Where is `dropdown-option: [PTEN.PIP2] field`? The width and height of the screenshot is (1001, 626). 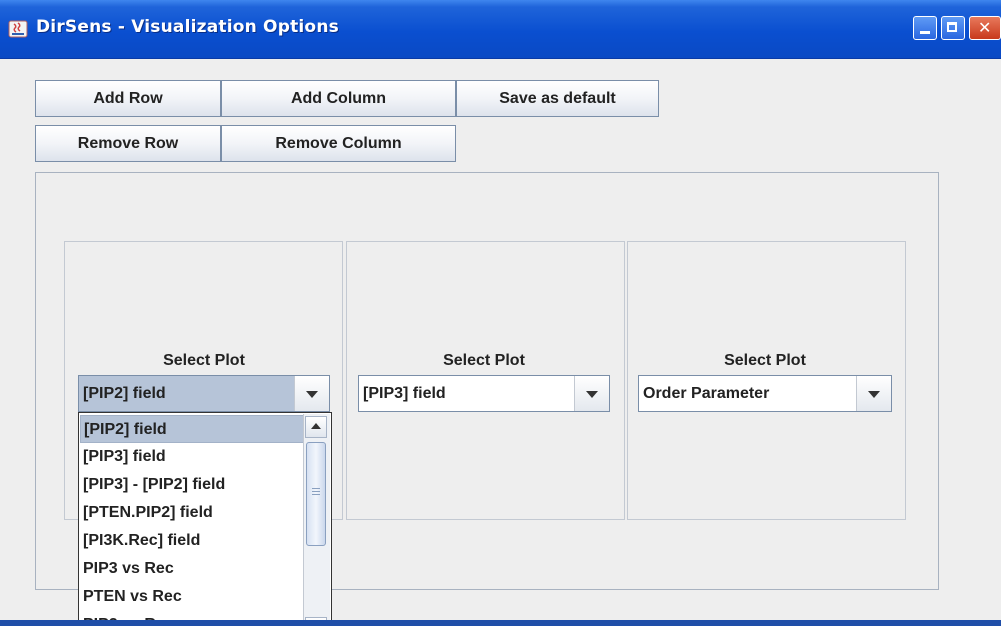 dropdown-option: [PTEN.PIP2] field is located at coordinates (192, 513).